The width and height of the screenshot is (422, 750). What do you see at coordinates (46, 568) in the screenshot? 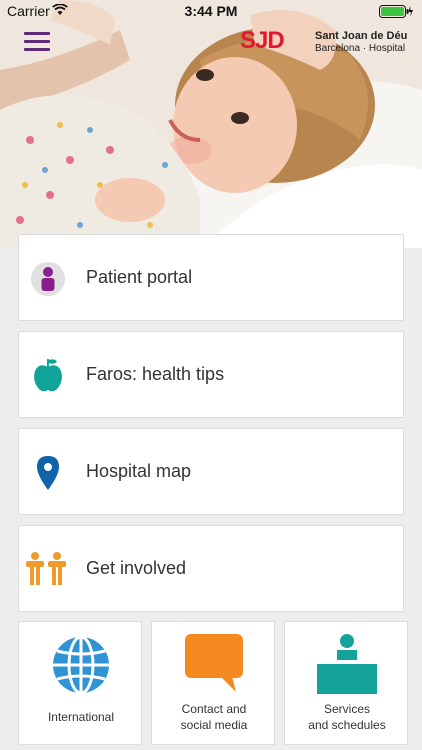
I see `people-icon` at bounding box center [46, 568].